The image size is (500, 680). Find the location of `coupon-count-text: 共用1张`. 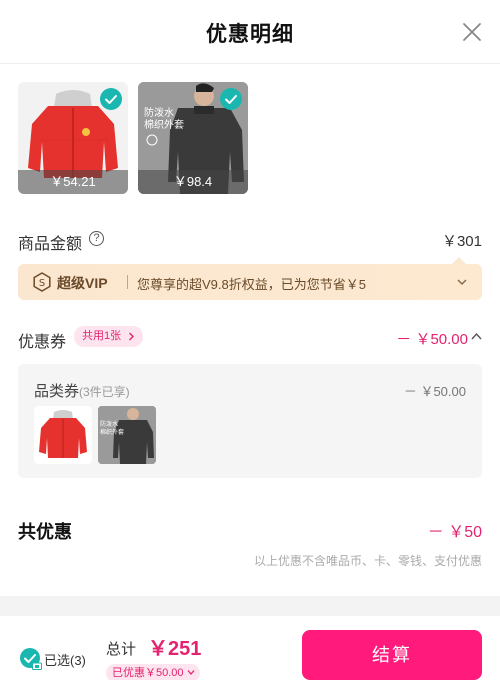

coupon-count-text: 共用1张 is located at coordinates (102, 336).